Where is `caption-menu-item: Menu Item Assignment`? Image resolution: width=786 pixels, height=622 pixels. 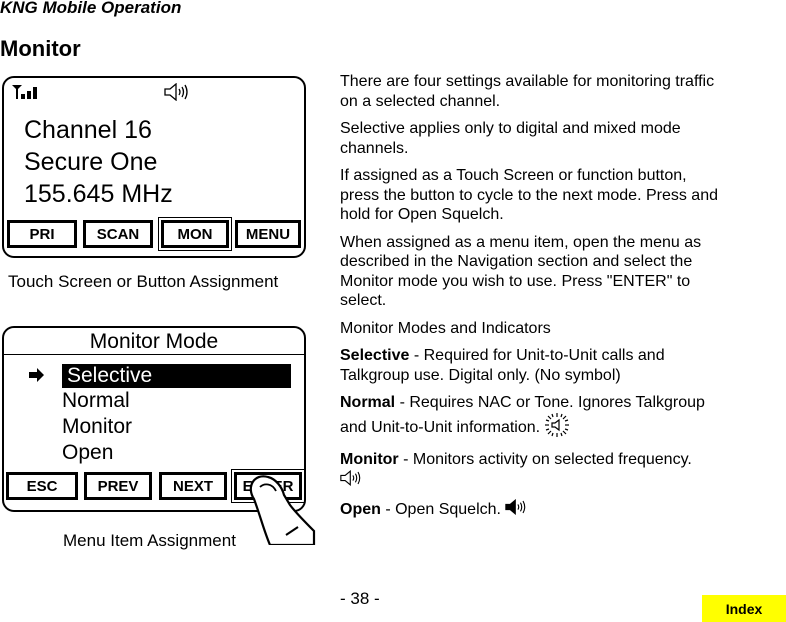
caption-menu-item: Menu Item Assignment is located at coordinates (149, 540).